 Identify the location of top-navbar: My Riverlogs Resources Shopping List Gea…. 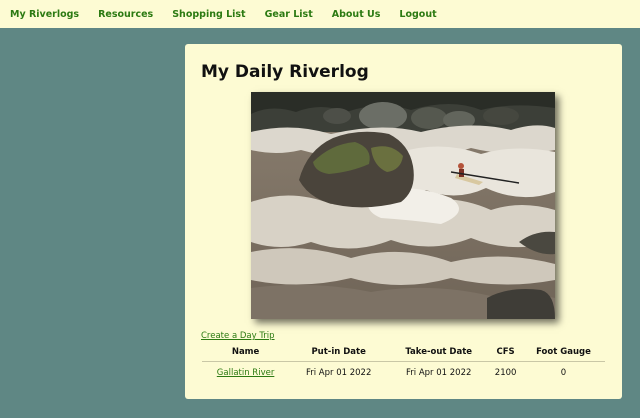
(320, 14).